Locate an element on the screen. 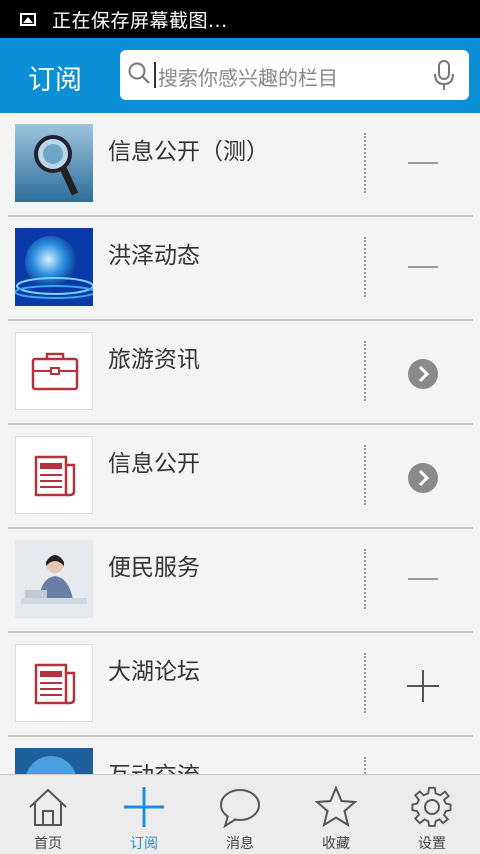 The height and width of the screenshot is (854, 480). service-agent-thumbnail is located at coordinates (54, 579).